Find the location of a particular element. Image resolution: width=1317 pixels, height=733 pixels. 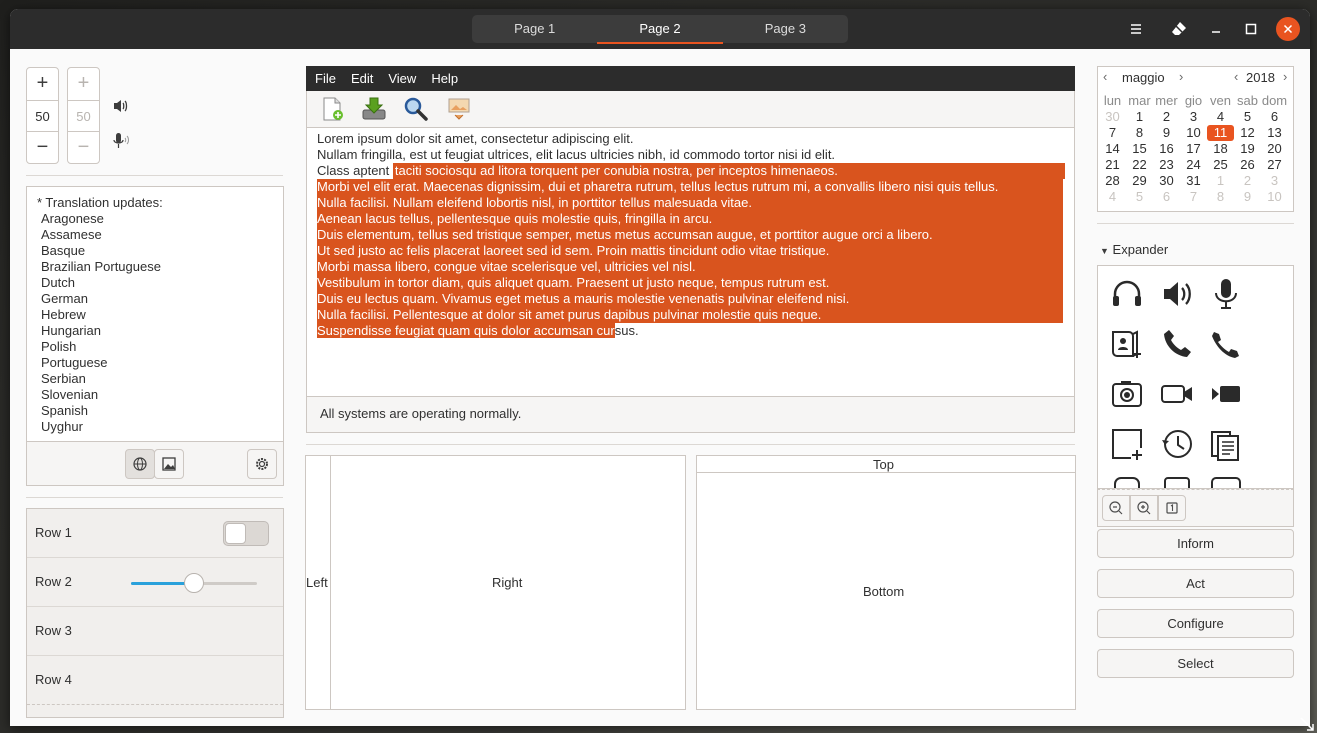

resize-grip-icon is located at coordinates (1307, 724).